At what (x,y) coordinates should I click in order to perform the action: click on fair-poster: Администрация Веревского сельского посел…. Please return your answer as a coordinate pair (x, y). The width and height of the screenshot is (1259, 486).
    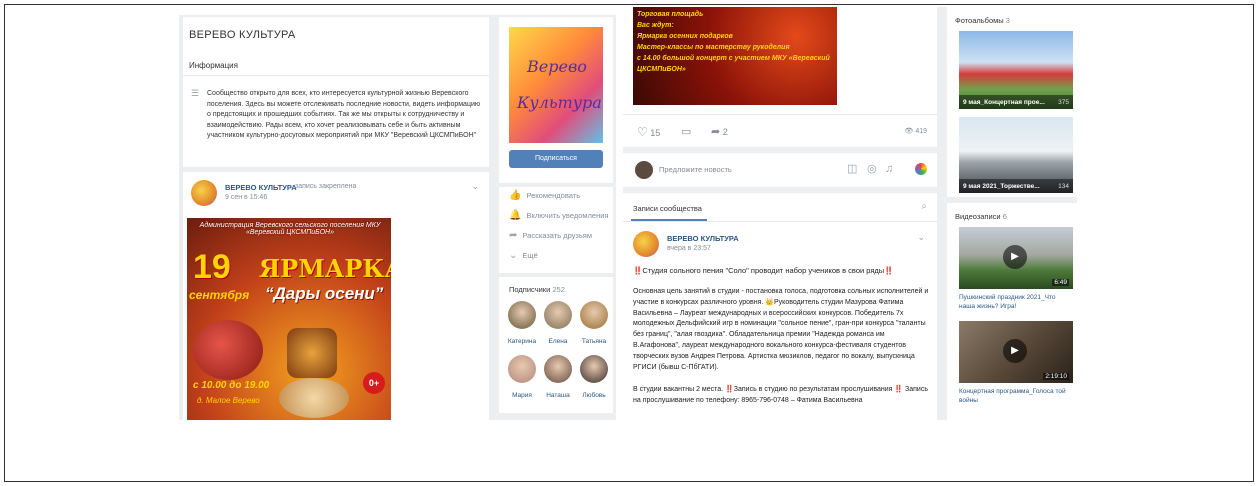
    Looking at the image, I should click on (289, 319).